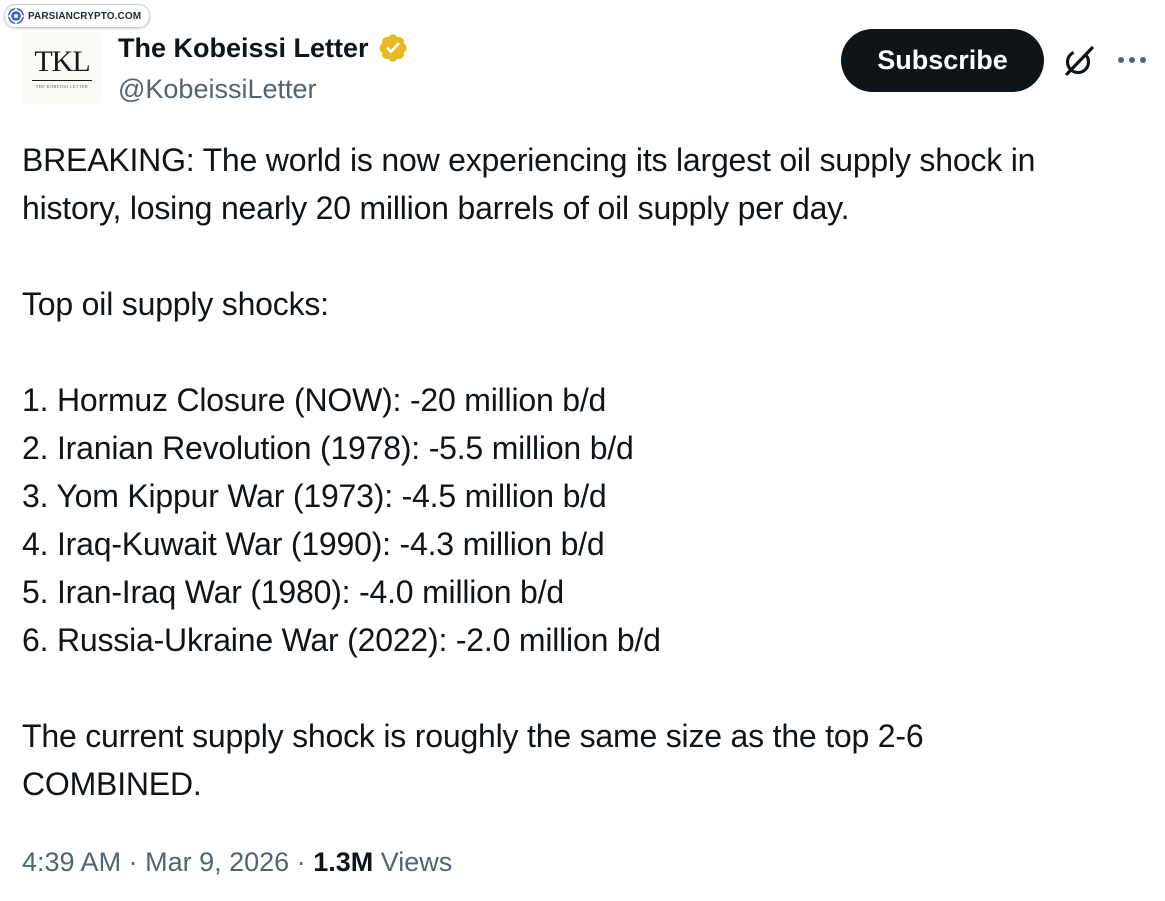 The height and width of the screenshot is (901, 1165). Describe the element at coordinates (62, 86) in the screenshot. I see `avatar-logo-subtext: THE KOBEISSI LETTER` at that location.